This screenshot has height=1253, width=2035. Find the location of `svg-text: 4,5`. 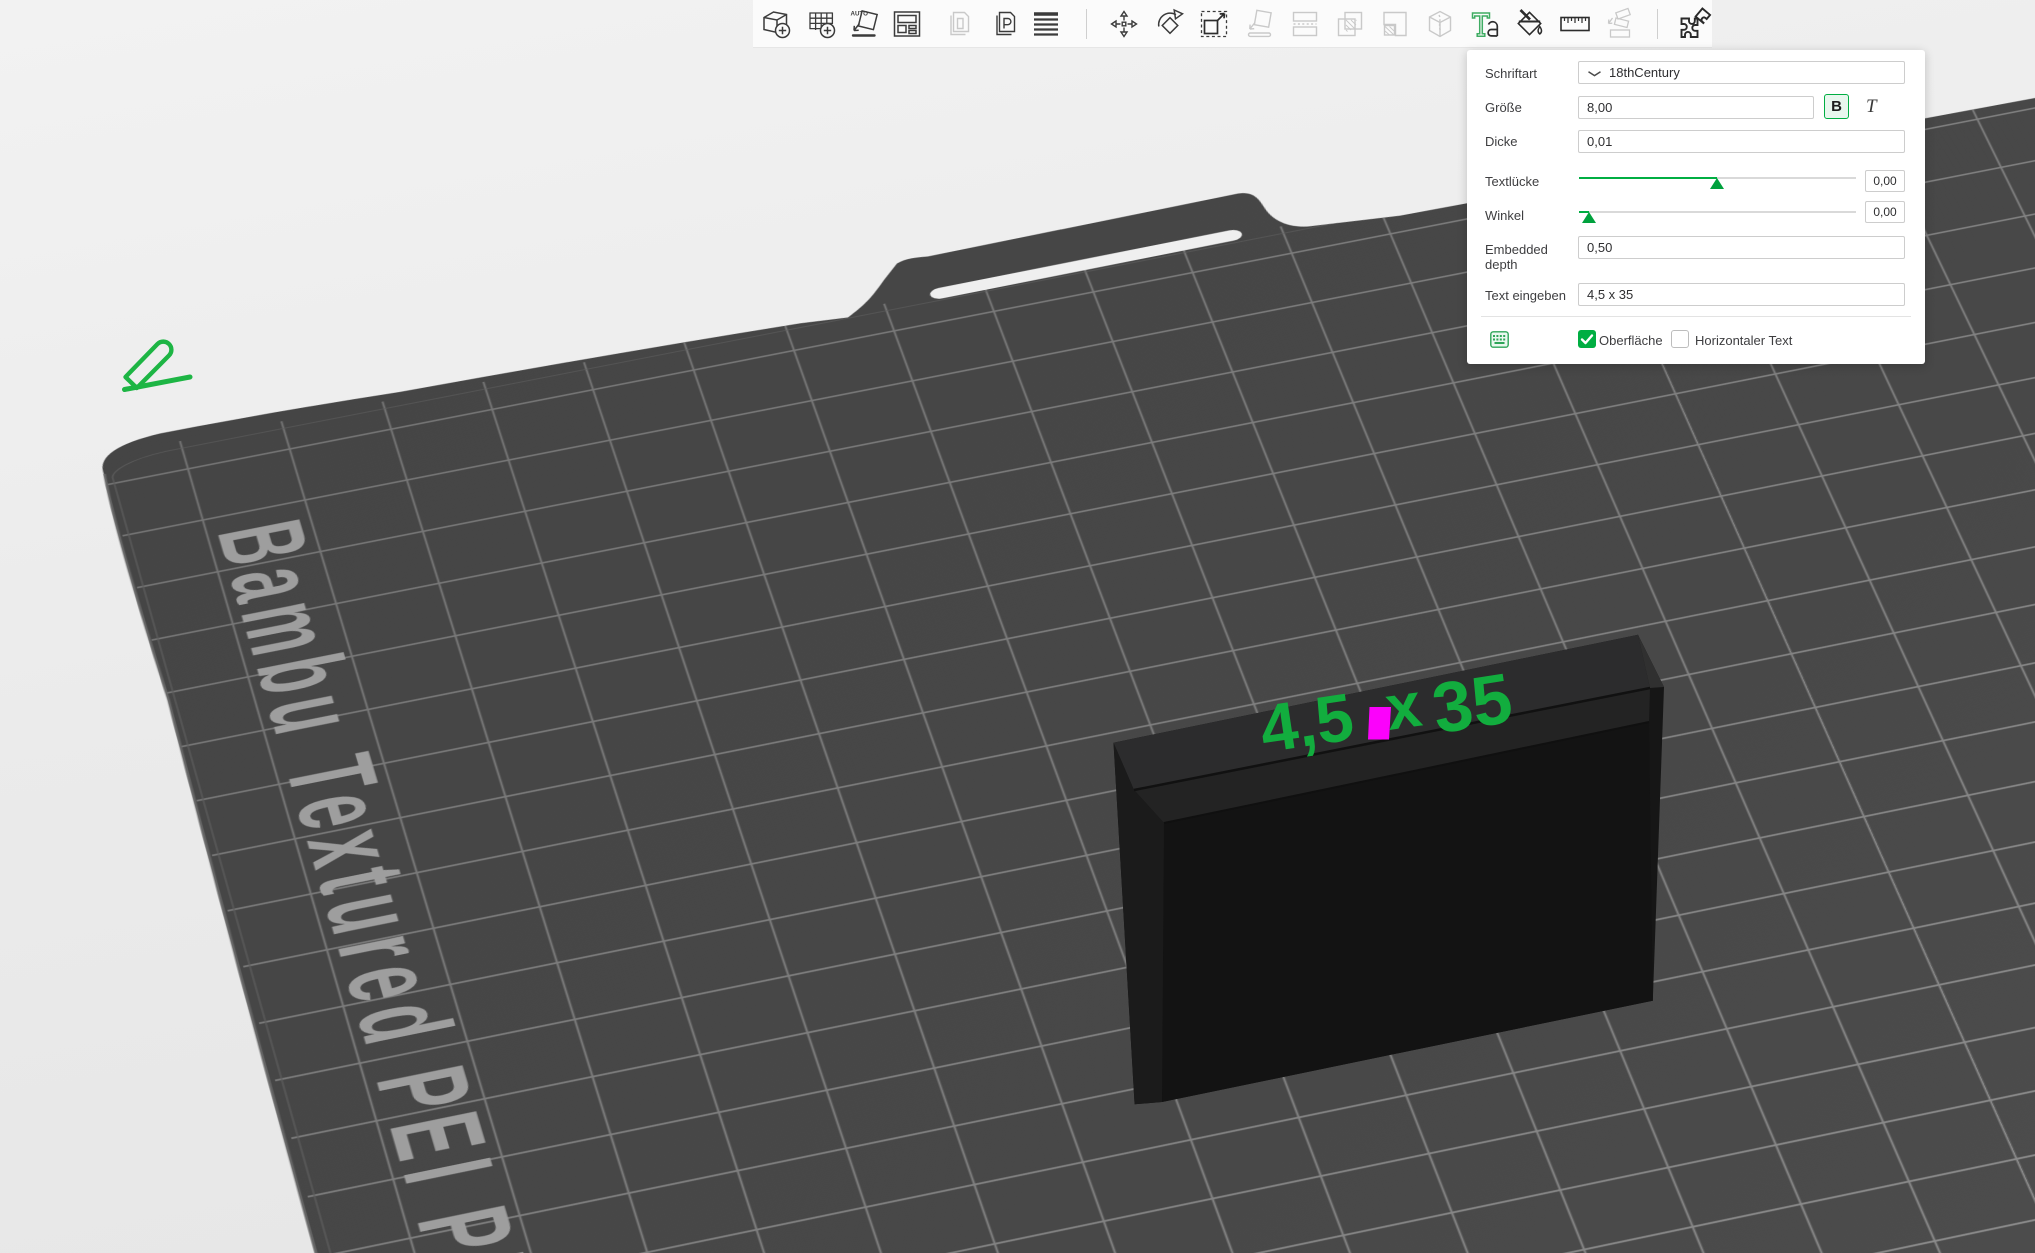

svg-text: 4,5 is located at coordinates (1306, 723).